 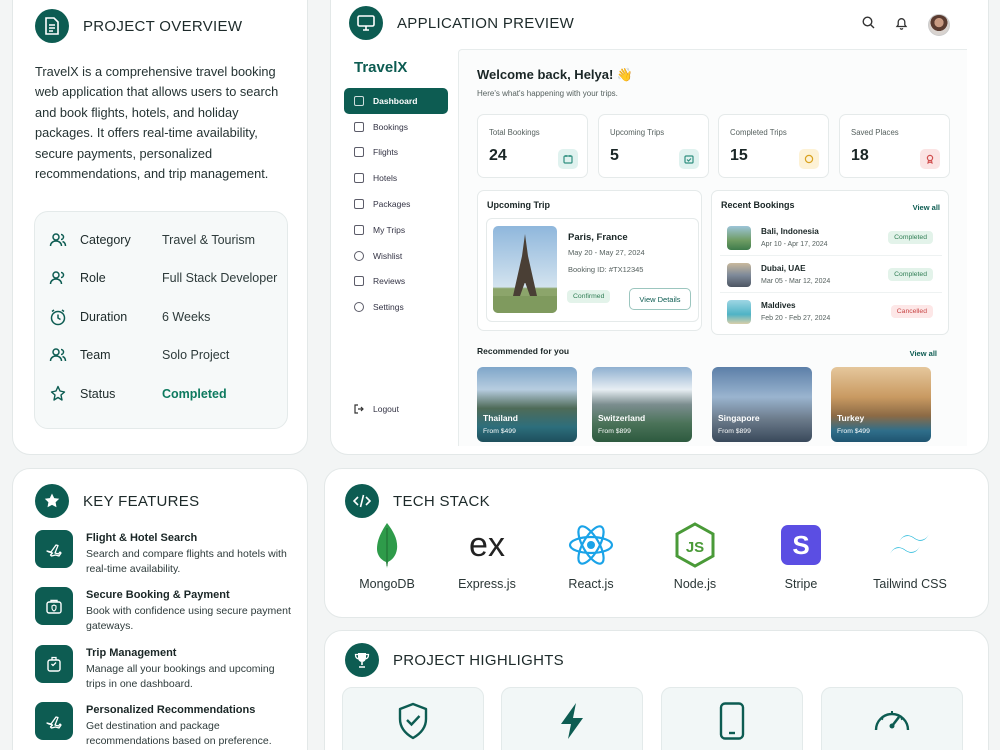 What do you see at coordinates (660, 299) in the screenshot?
I see `view-details-button: View Details` at bounding box center [660, 299].